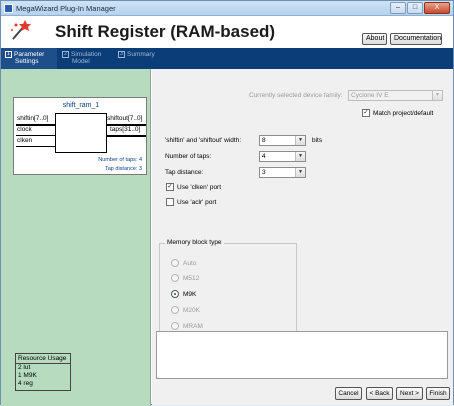 The height and width of the screenshot is (406, 454). I want to click on tap-distance-select: 3 ▼, so click(282, 172).